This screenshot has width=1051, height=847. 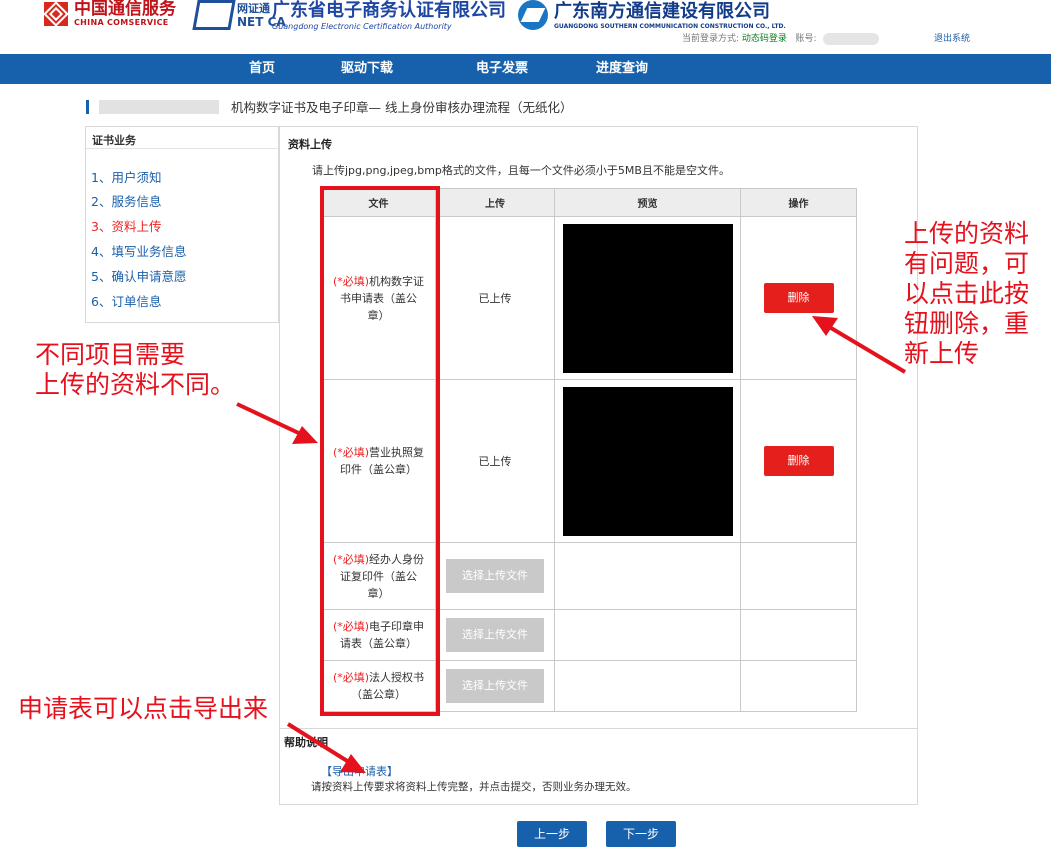 What do you see at coordinates (865, 348) in the screenshot?
I see `arrow-to-delete-icon` at bounding box center [865, 348].